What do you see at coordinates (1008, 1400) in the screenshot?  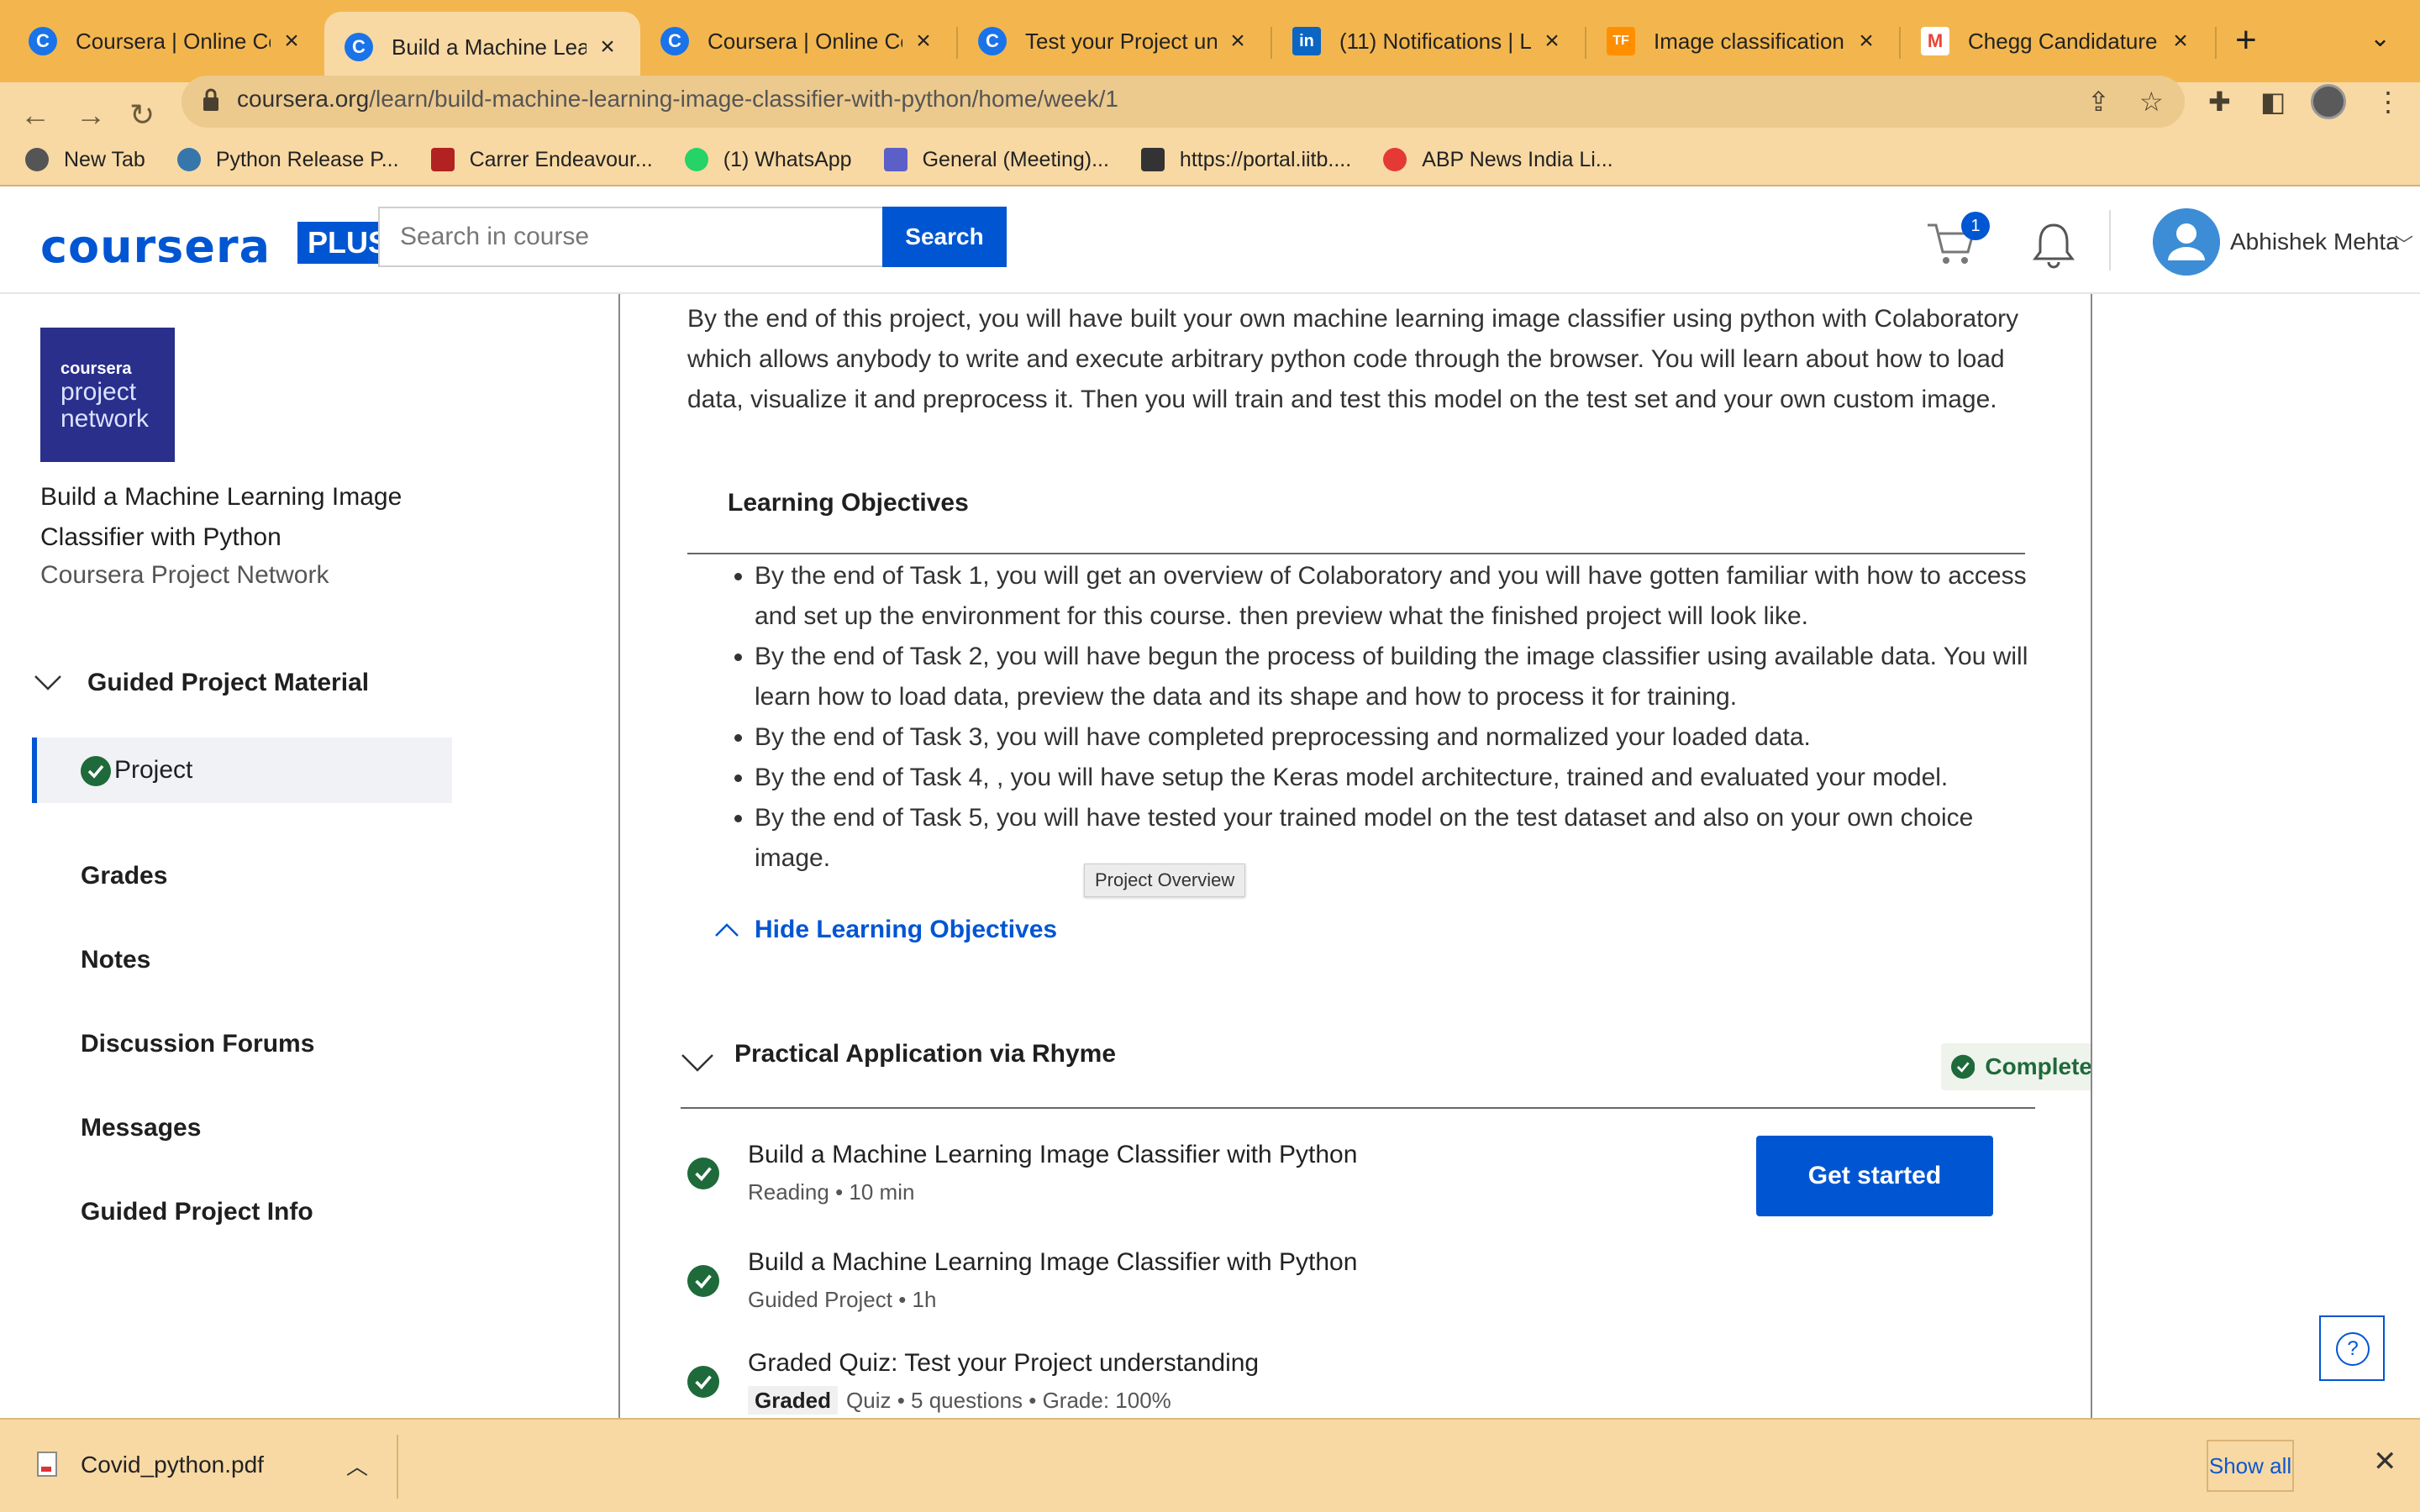 I see `item-meta-text: Quiz • 5 questions • Grade: 100%` at bounding box center [1008, 1400].